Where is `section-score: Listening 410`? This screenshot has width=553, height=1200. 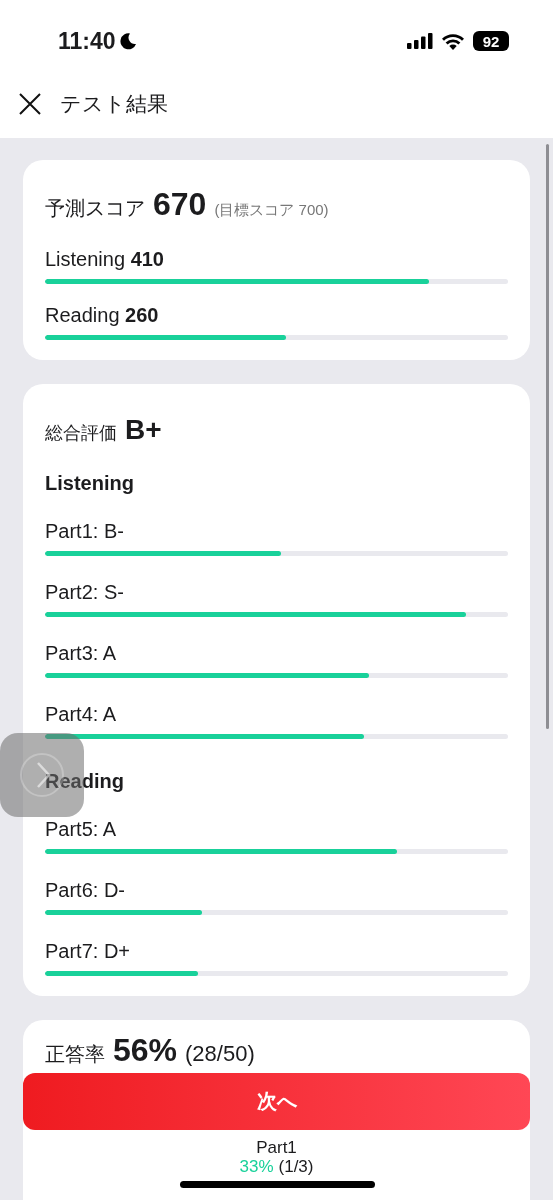 section-score: Listening 410 is located at coordinates (105, 259).